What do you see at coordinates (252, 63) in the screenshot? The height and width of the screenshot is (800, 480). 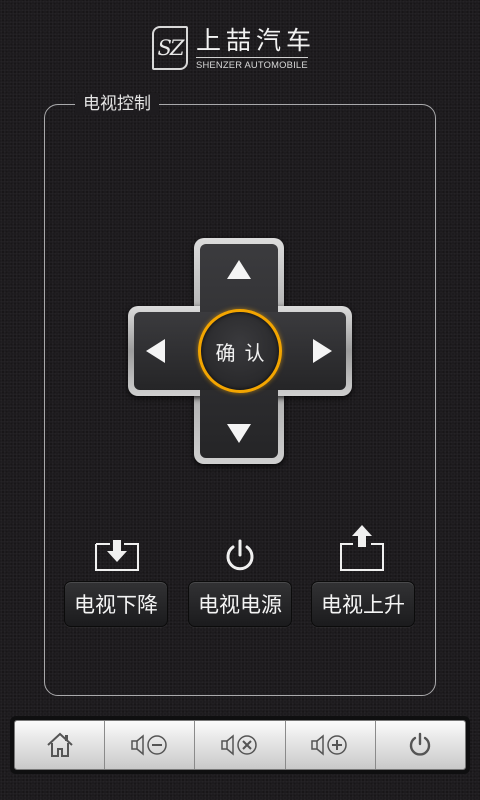 I see `logo-english-name: SHENZER AUTOMOBILE` at bounding box center [252, 63].